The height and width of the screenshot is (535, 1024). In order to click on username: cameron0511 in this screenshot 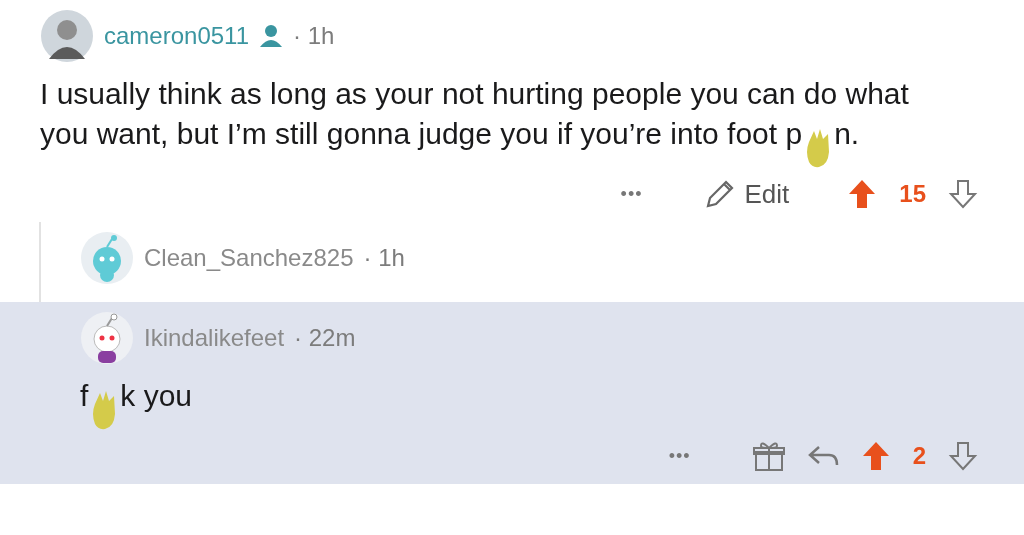, I will do `click(176, 36)`.